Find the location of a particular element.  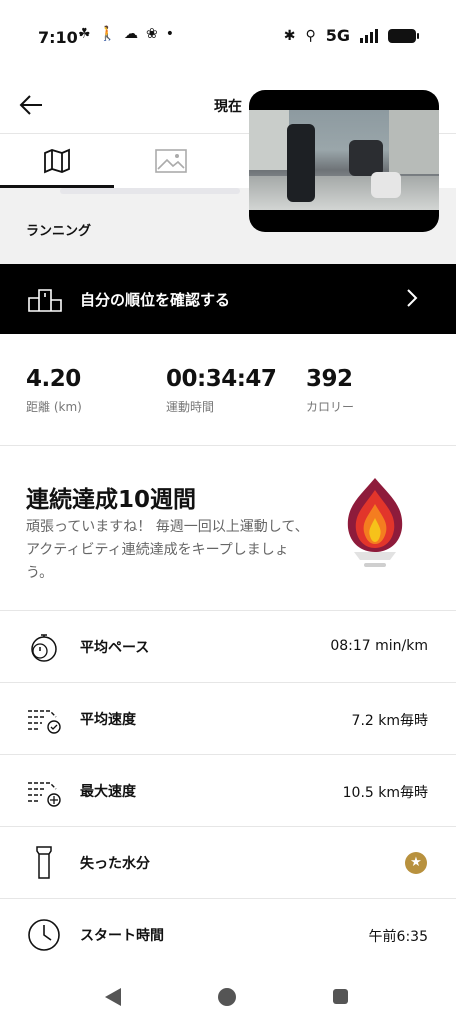

metric-label: 平均ペース is located at coordinates (115, 648).